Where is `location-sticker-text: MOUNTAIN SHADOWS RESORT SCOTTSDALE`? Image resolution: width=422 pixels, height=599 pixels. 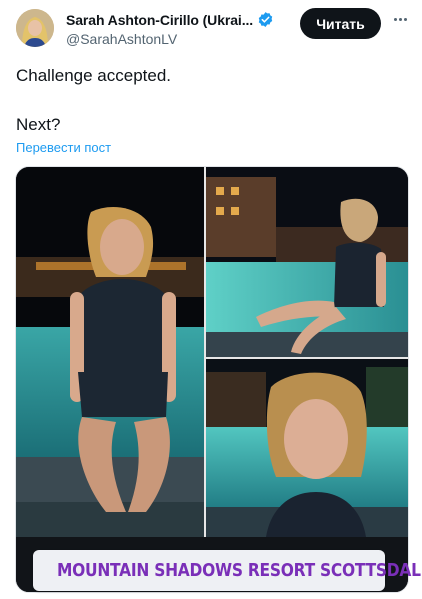
location-sticker-text: MOUNTAIN SHADOWS RESORT SCOTTSDALE is located at coordinates (239, 570).